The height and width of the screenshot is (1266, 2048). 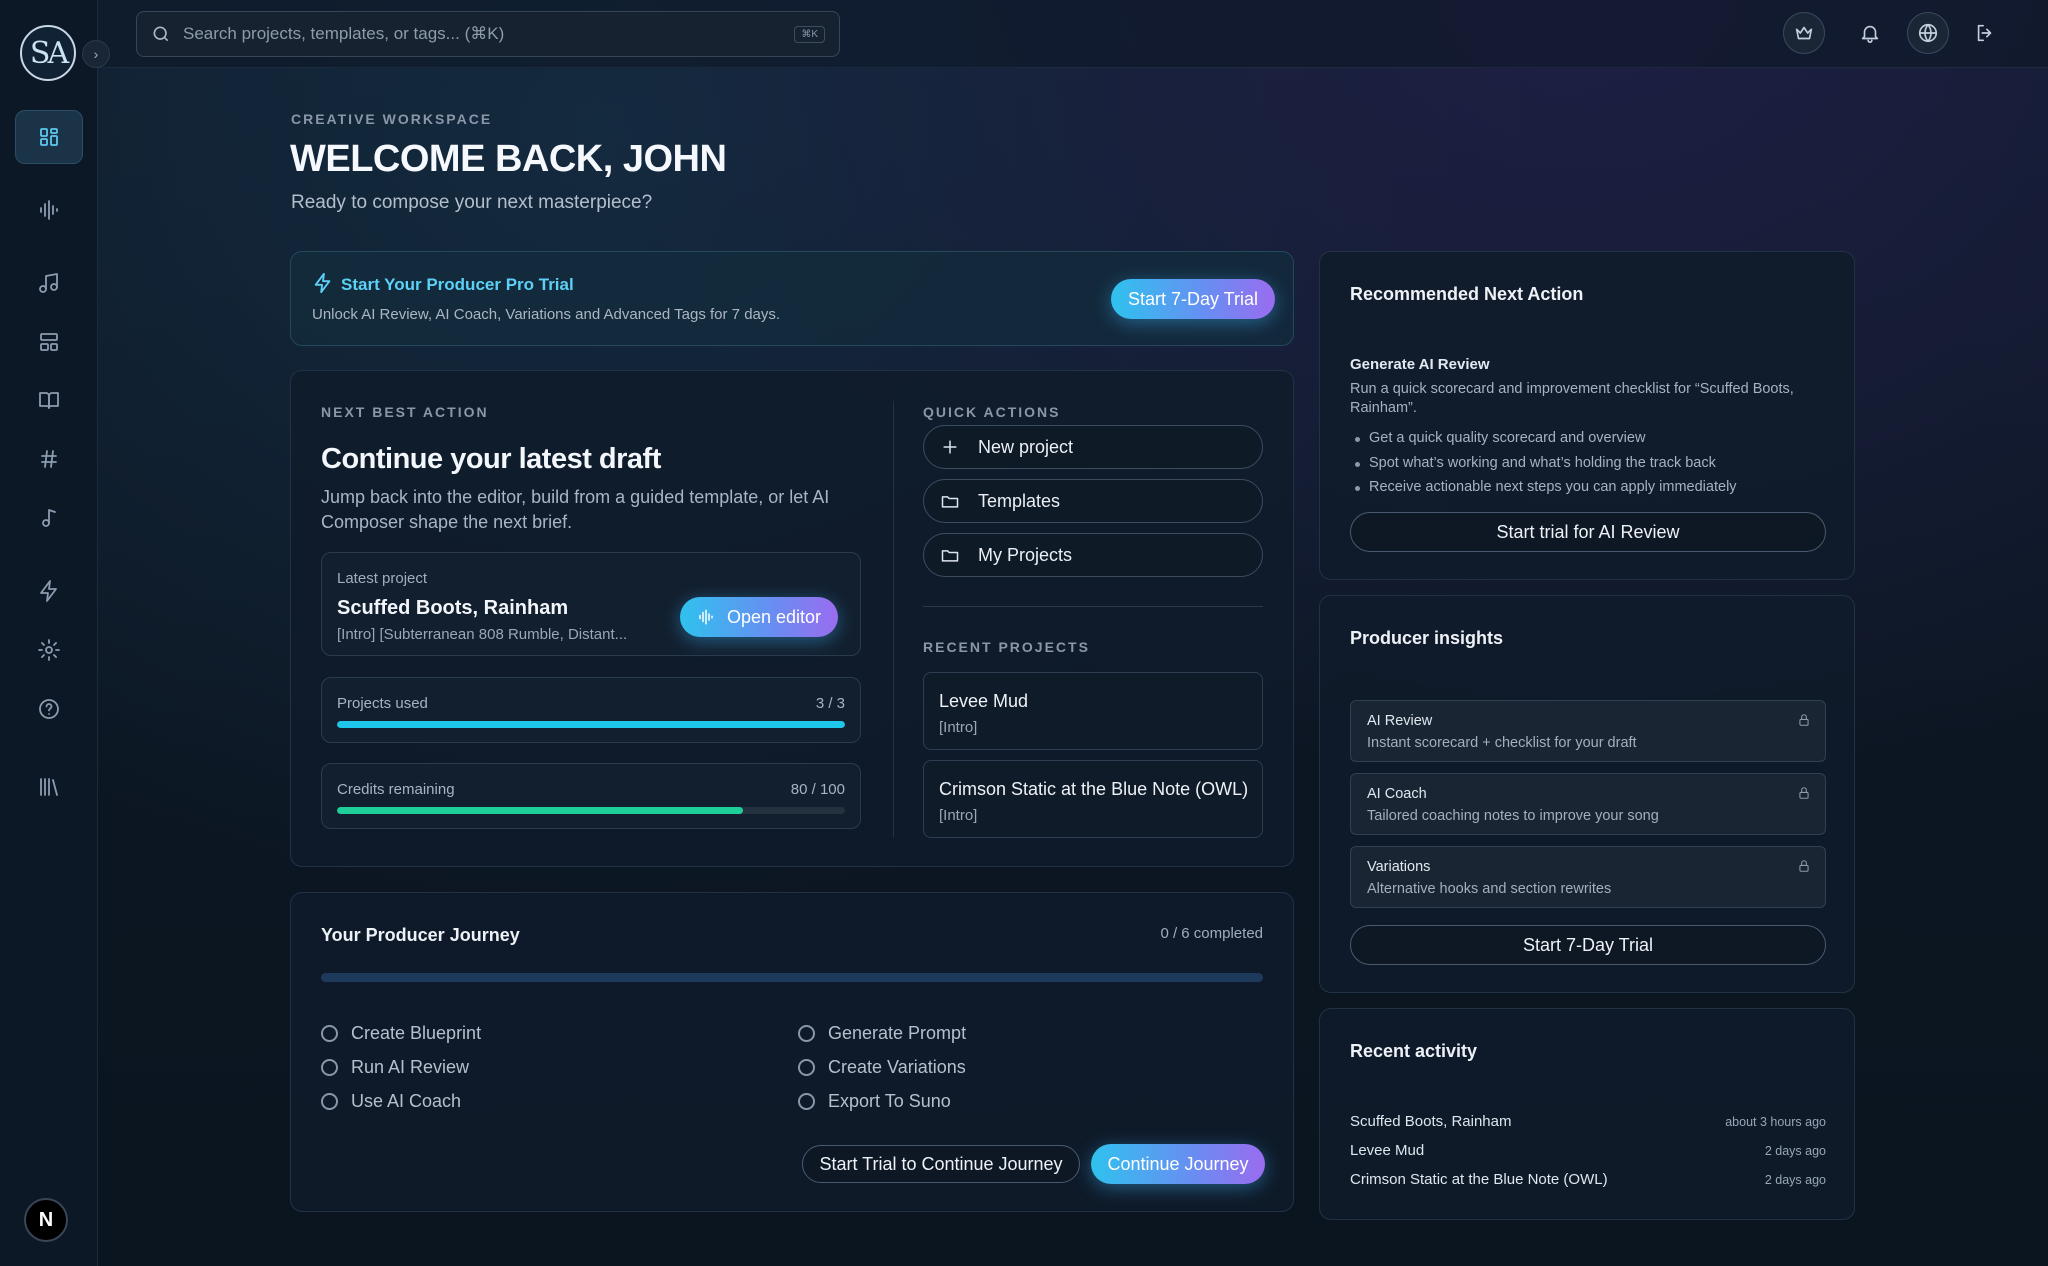 I want to click on upgrade-button, so click(x=1804, y=33).